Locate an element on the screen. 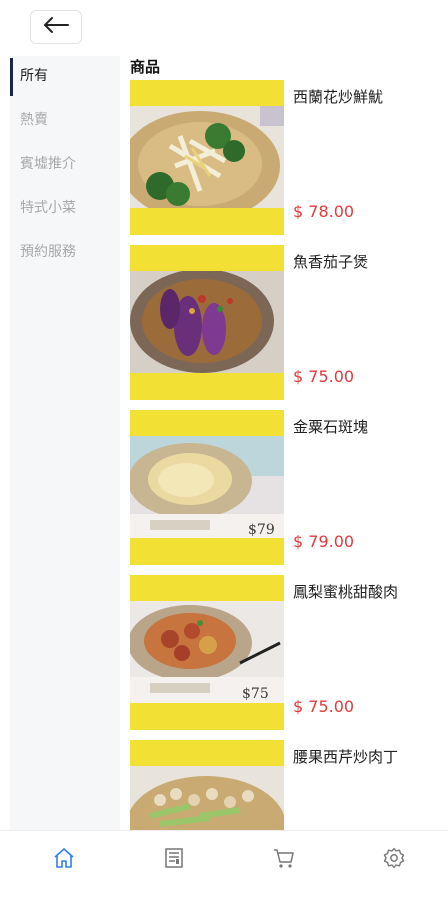 This screenshot has height=901, width=448. cart-icon is located at coordinates (284, 860).